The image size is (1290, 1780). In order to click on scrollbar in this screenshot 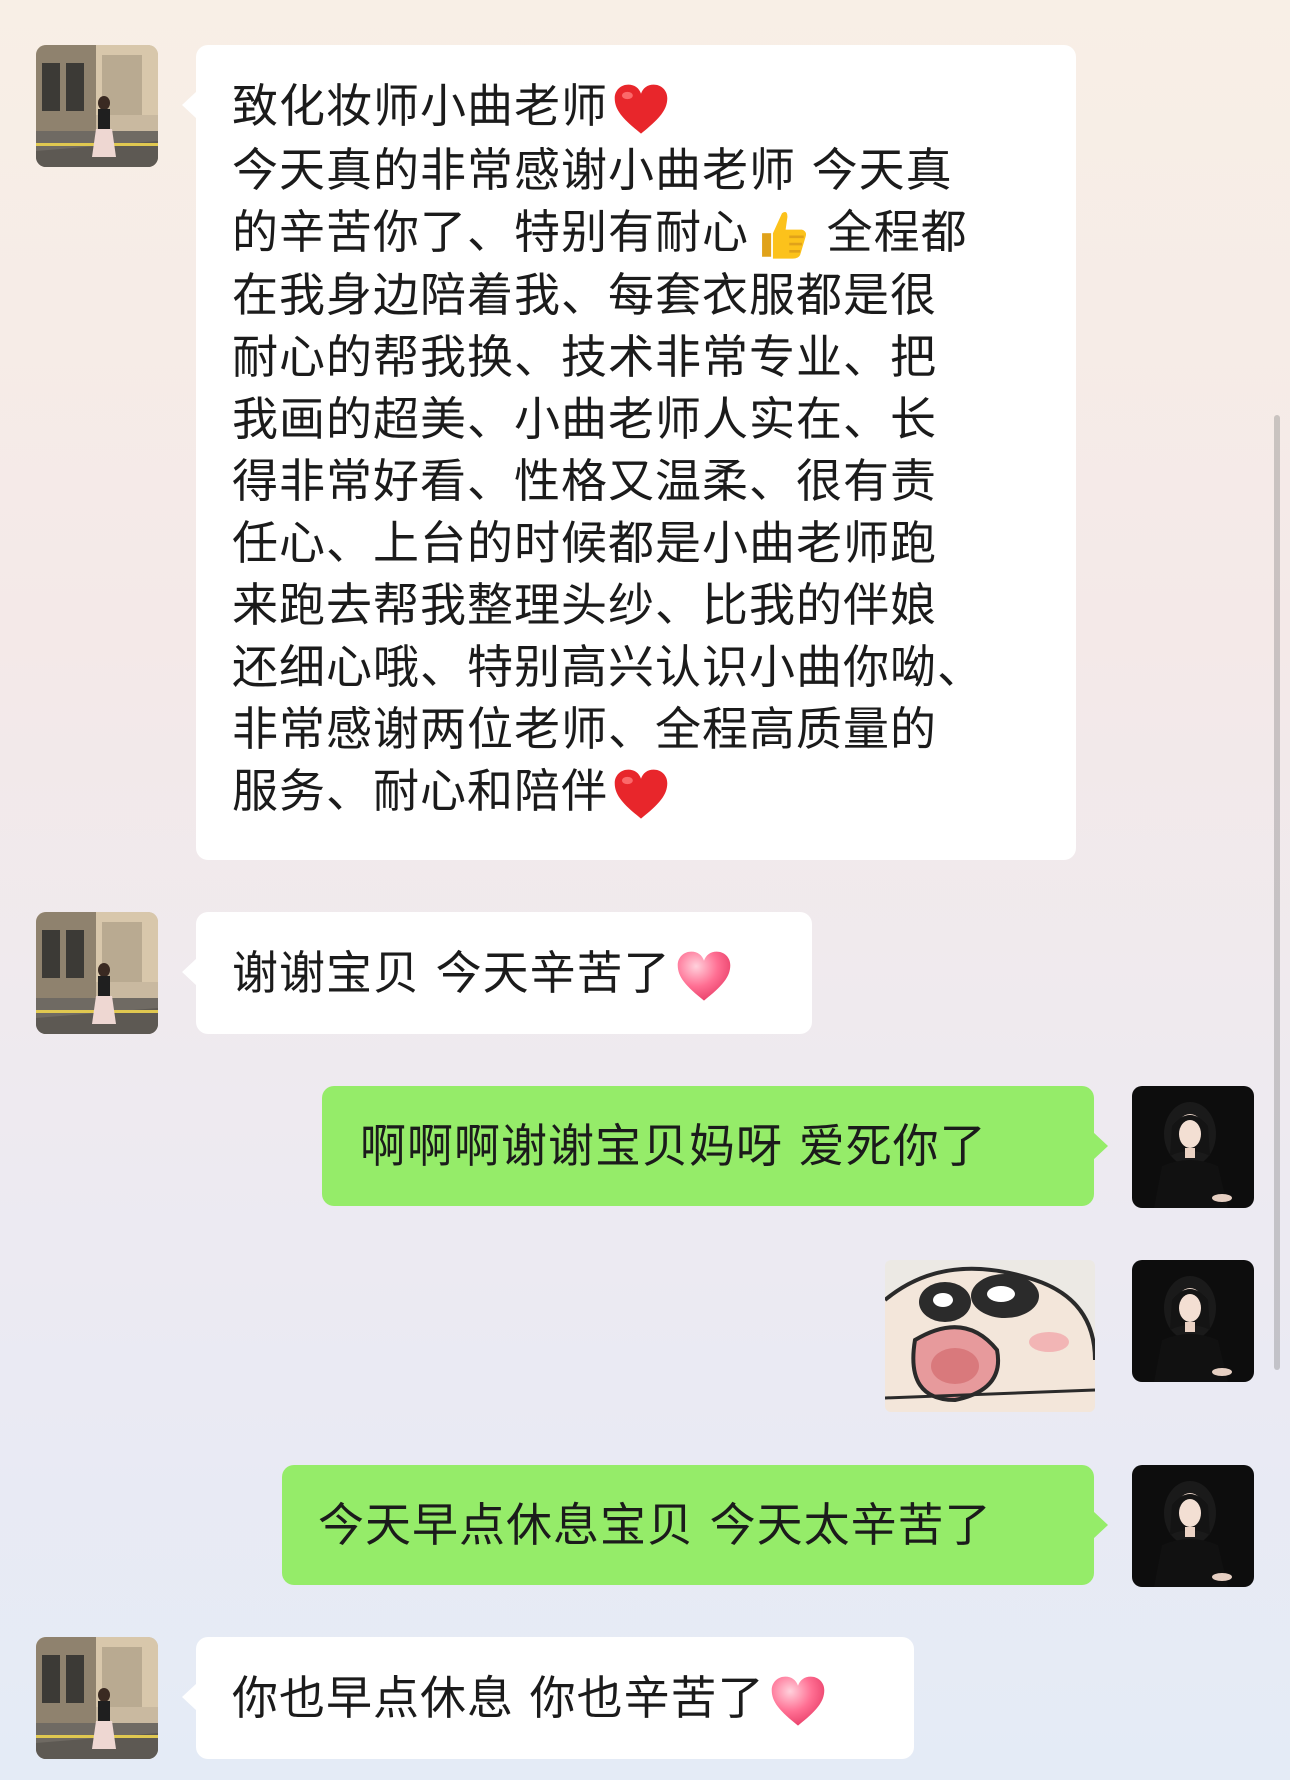, I will do `click(1277, 892)`.